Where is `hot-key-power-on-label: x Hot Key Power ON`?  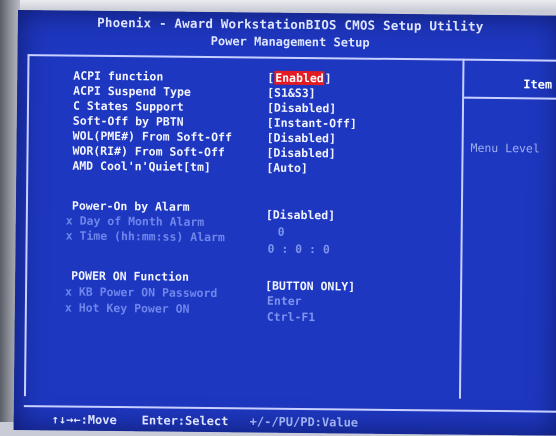
hot-key-power-on-label: x Hot Key Power ON is located at coordinates (127, 308).